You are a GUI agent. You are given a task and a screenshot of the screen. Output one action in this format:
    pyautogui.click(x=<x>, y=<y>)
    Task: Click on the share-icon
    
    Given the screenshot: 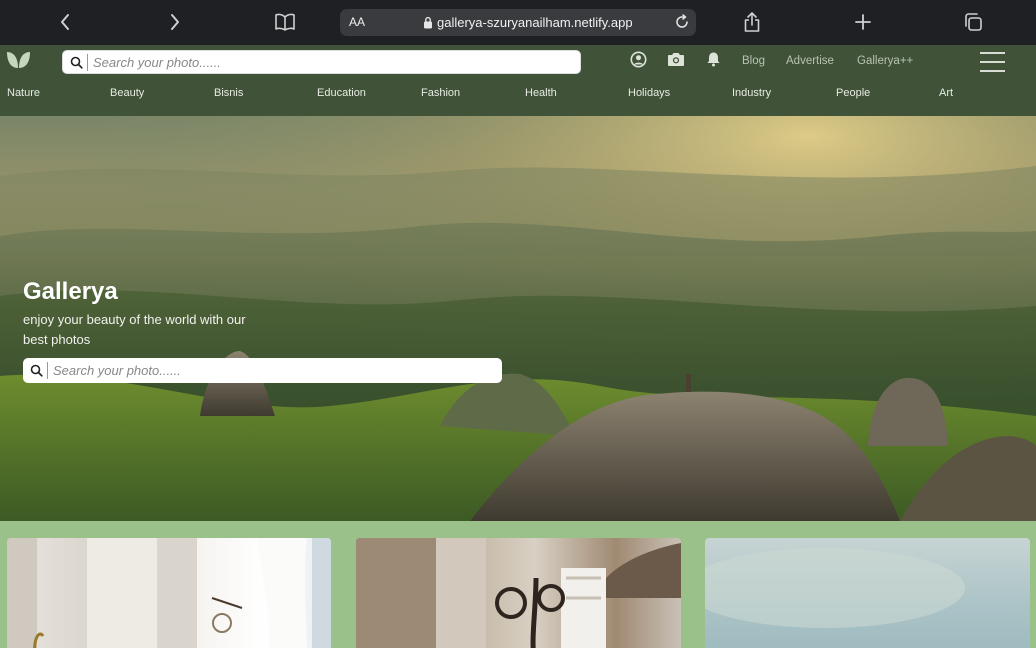 What is the action you would take?
    pyautogui.click(x=752, y=22)
    